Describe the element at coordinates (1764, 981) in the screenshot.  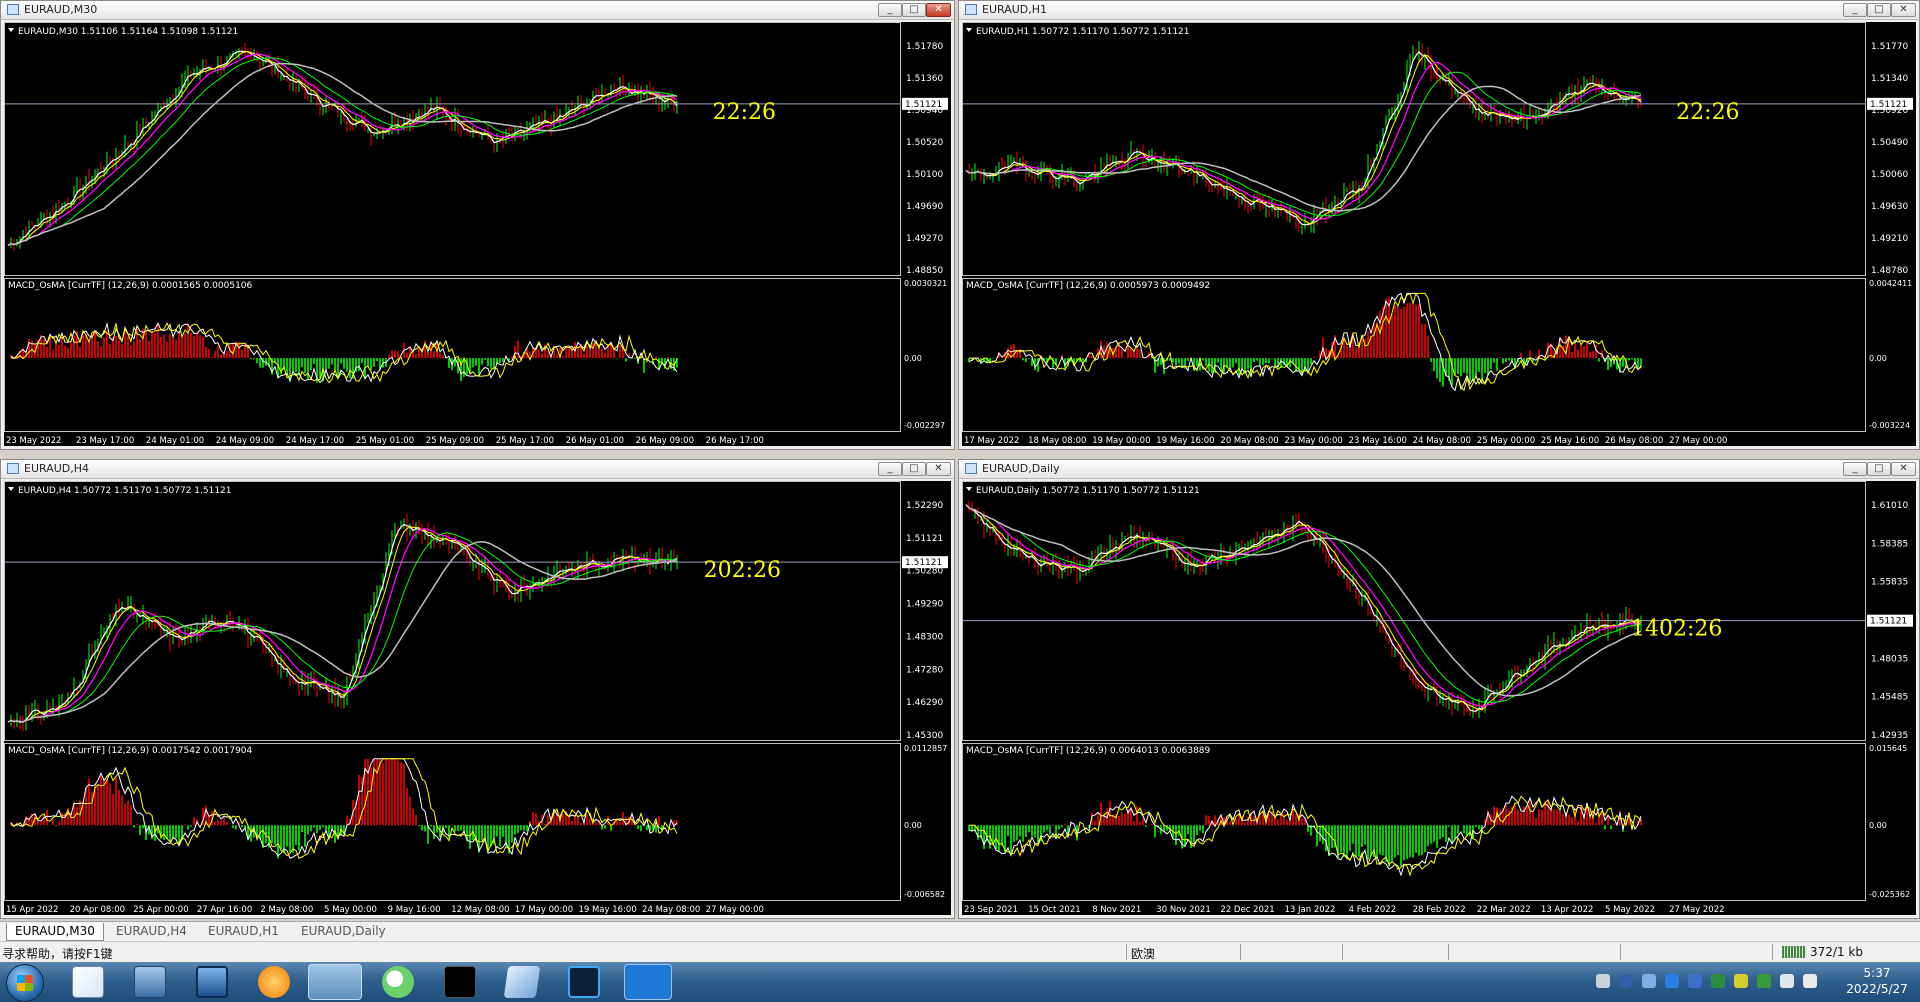
I see `tray-flag-icon` at that location.